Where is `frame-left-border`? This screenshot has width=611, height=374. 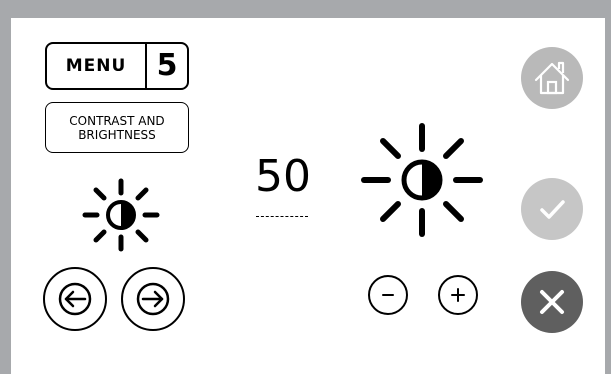
frame-left-border is located at coordinates (5, 187).